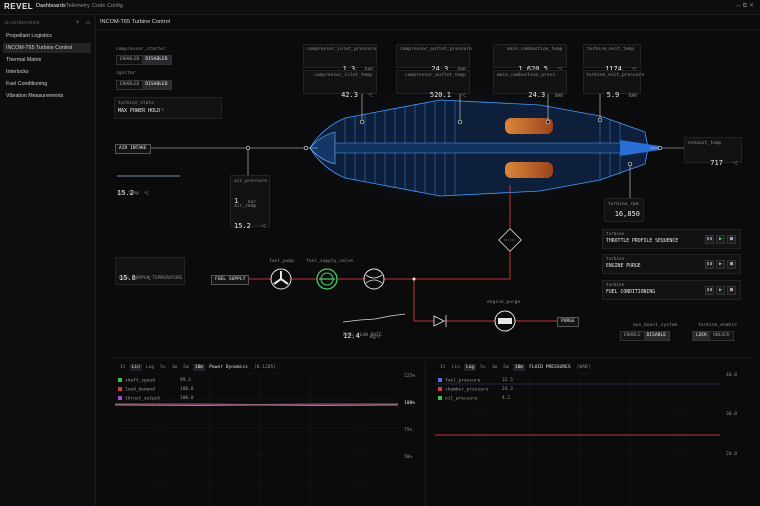  Describe the element at coordinates (550, 367) in the screenshot. I see `right-chart-title: FLUID PRESSURES` at that location.